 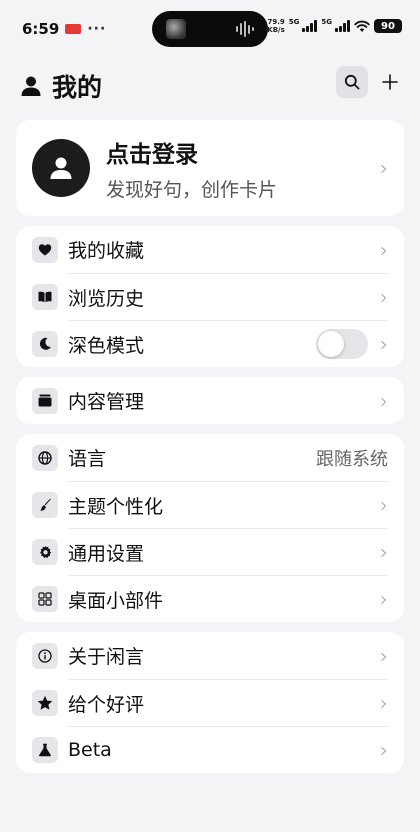 What do you see at coordinates (210, 655) in the screenshot?
I see `menu-item-about: 关于闲言 ›` at bounding box center [210, 655].